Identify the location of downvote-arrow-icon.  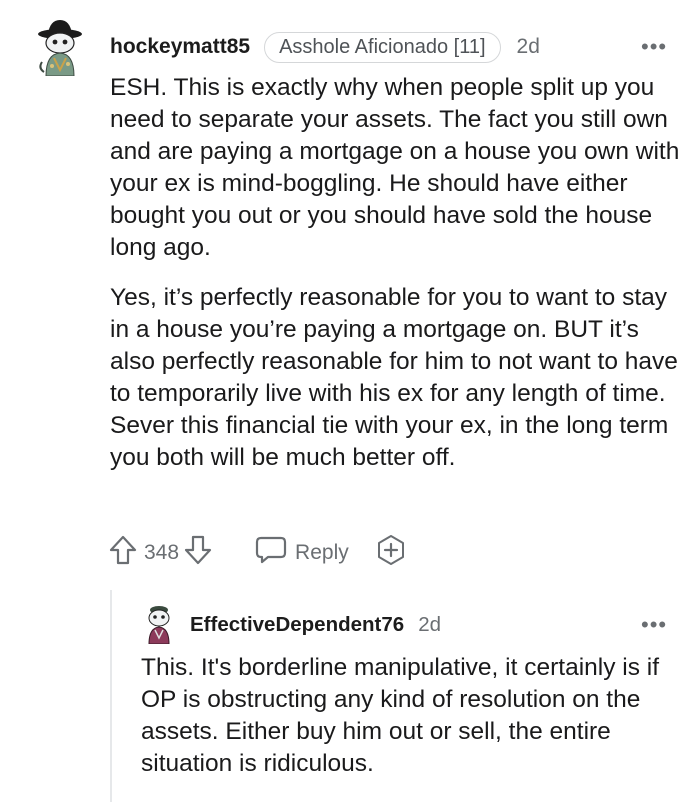
(198, 553).